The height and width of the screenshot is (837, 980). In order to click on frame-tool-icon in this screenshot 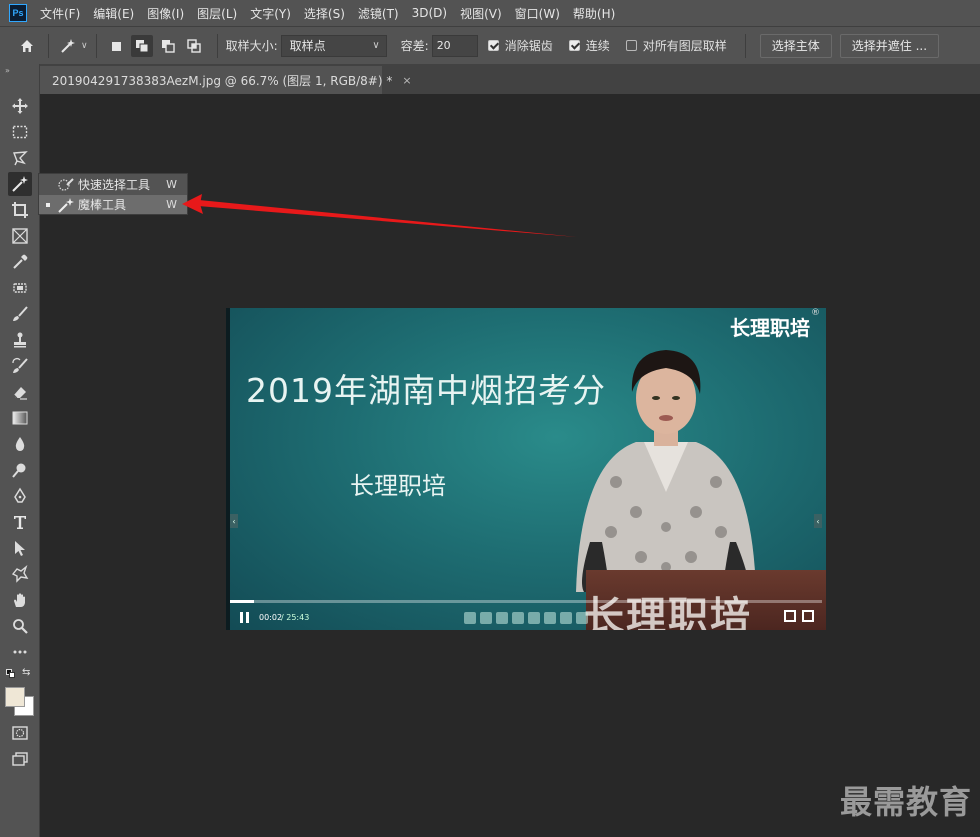, I will do `click(20, 236)`.